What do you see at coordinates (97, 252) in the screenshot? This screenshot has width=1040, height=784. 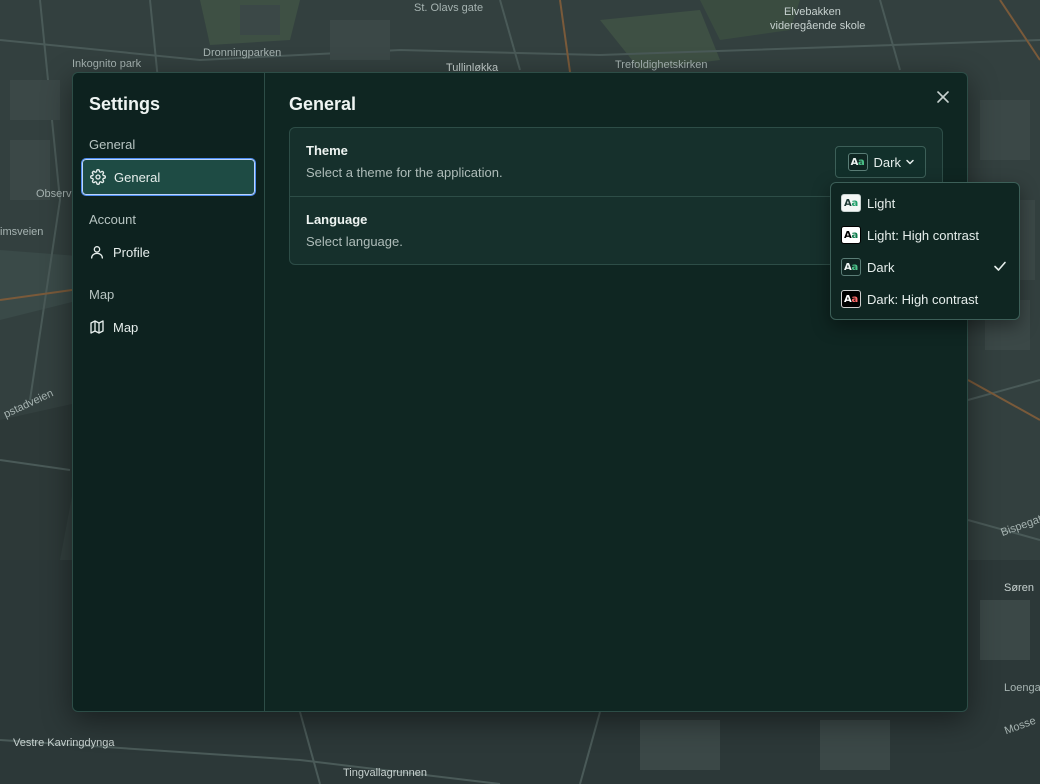 I see `user-icon` at bounding box center [97, 252].